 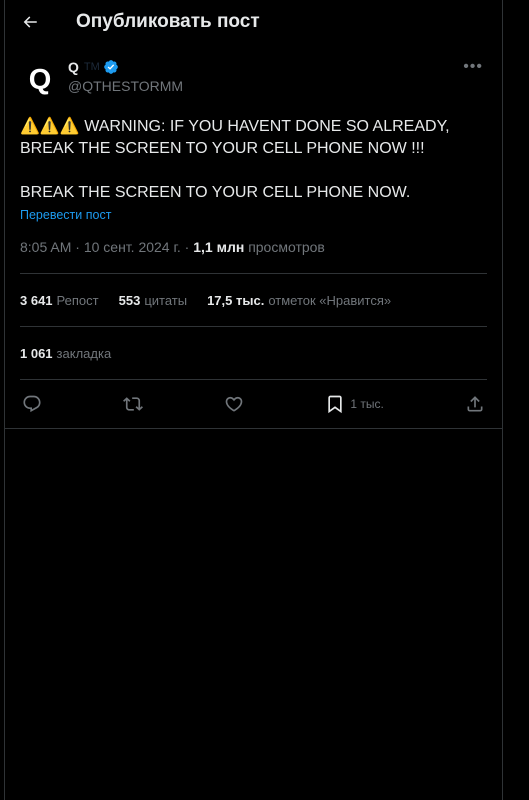 I want to click on back-button, so click(x=30, y=22).